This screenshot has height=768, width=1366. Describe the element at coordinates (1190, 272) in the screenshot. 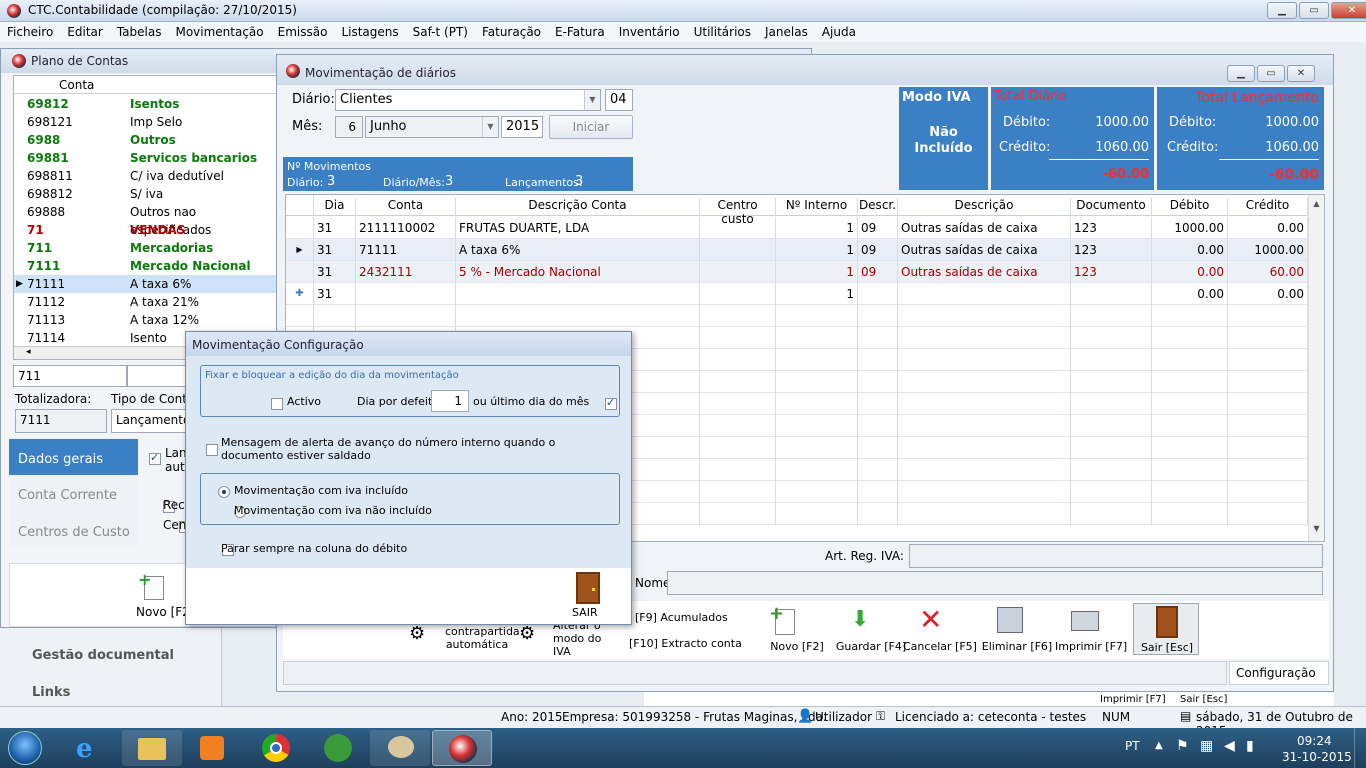

I see `cell-debito: 0.00` at that location.